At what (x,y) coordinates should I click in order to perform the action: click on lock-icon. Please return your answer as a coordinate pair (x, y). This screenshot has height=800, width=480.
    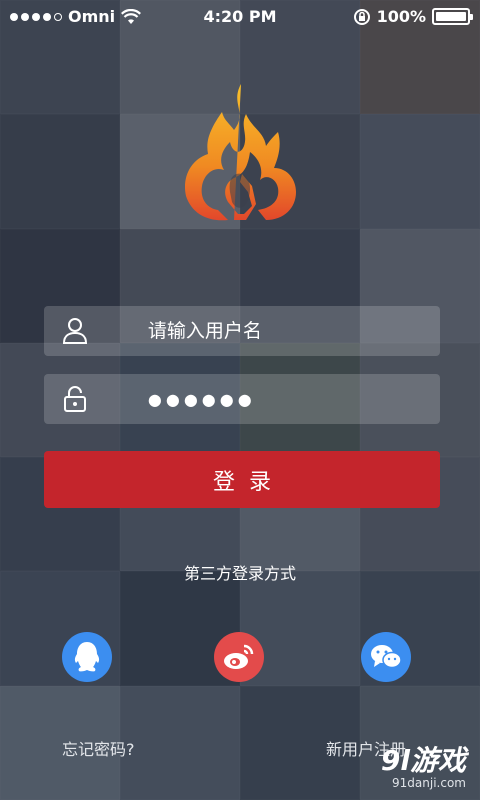
    Looking at the image, I should click on (74, 399).